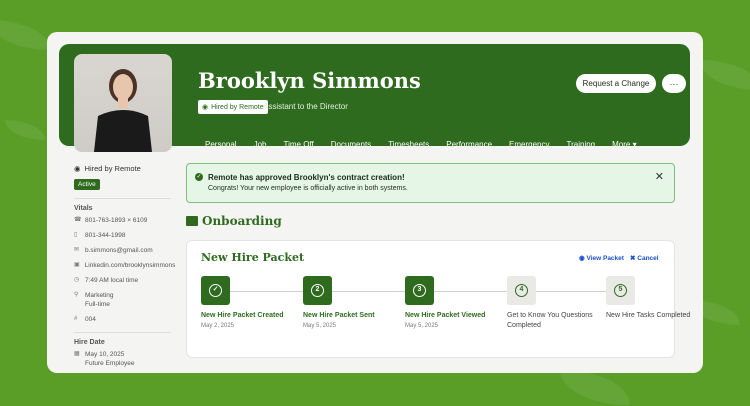  Describe the element at coordinates (77, 250) in the screenshot. I see `email-icon: ✉` at that location.